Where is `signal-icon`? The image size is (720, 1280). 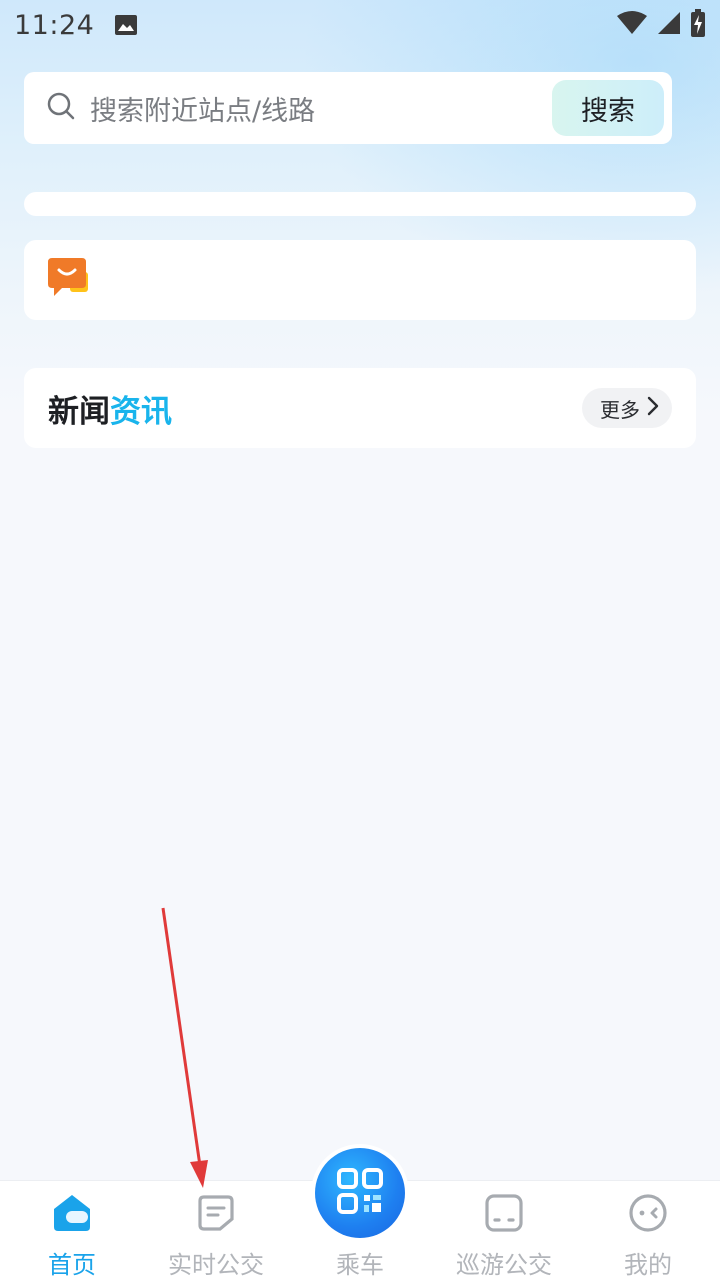 signal-icon is located at coordinates (669, 25).